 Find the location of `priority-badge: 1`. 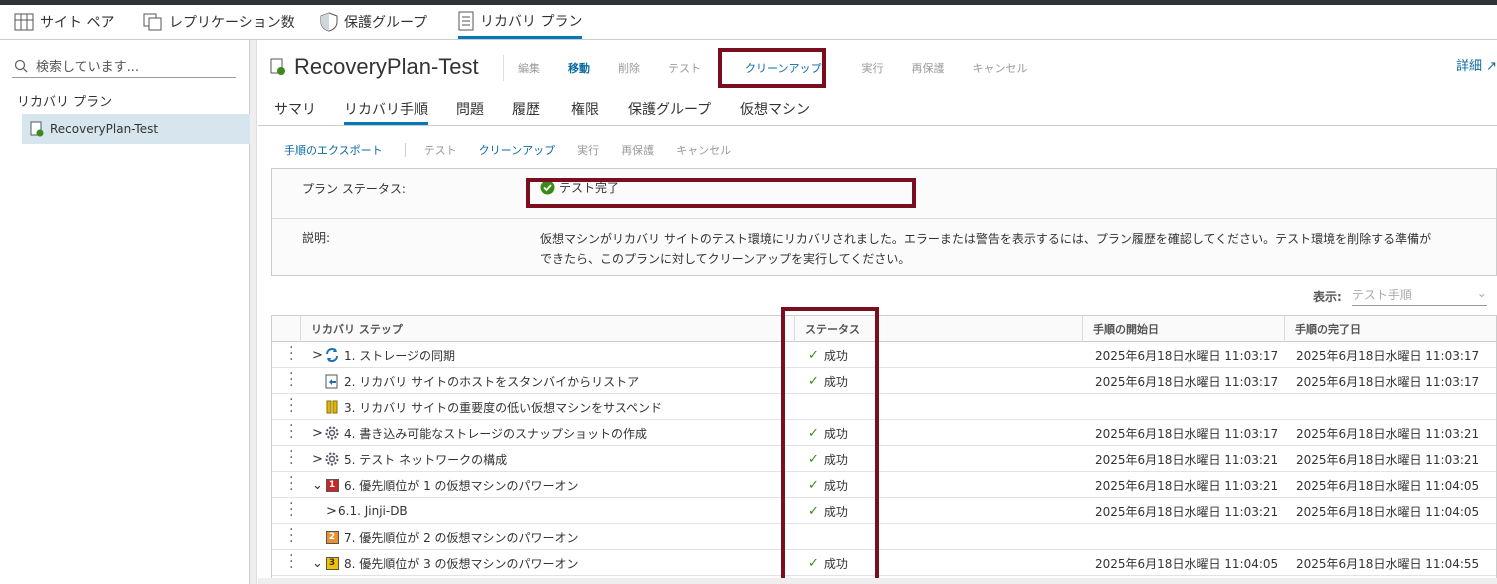

priority-badge: 1 is located at coordinates (332, 485).